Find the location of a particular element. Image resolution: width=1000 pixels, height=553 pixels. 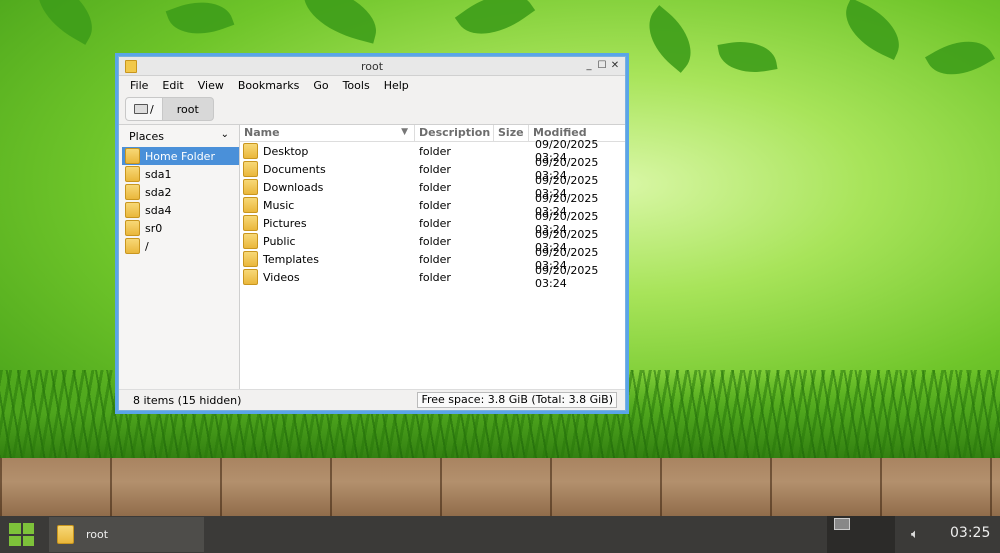

wallpaper-deck is located at coordinates (500, 488).